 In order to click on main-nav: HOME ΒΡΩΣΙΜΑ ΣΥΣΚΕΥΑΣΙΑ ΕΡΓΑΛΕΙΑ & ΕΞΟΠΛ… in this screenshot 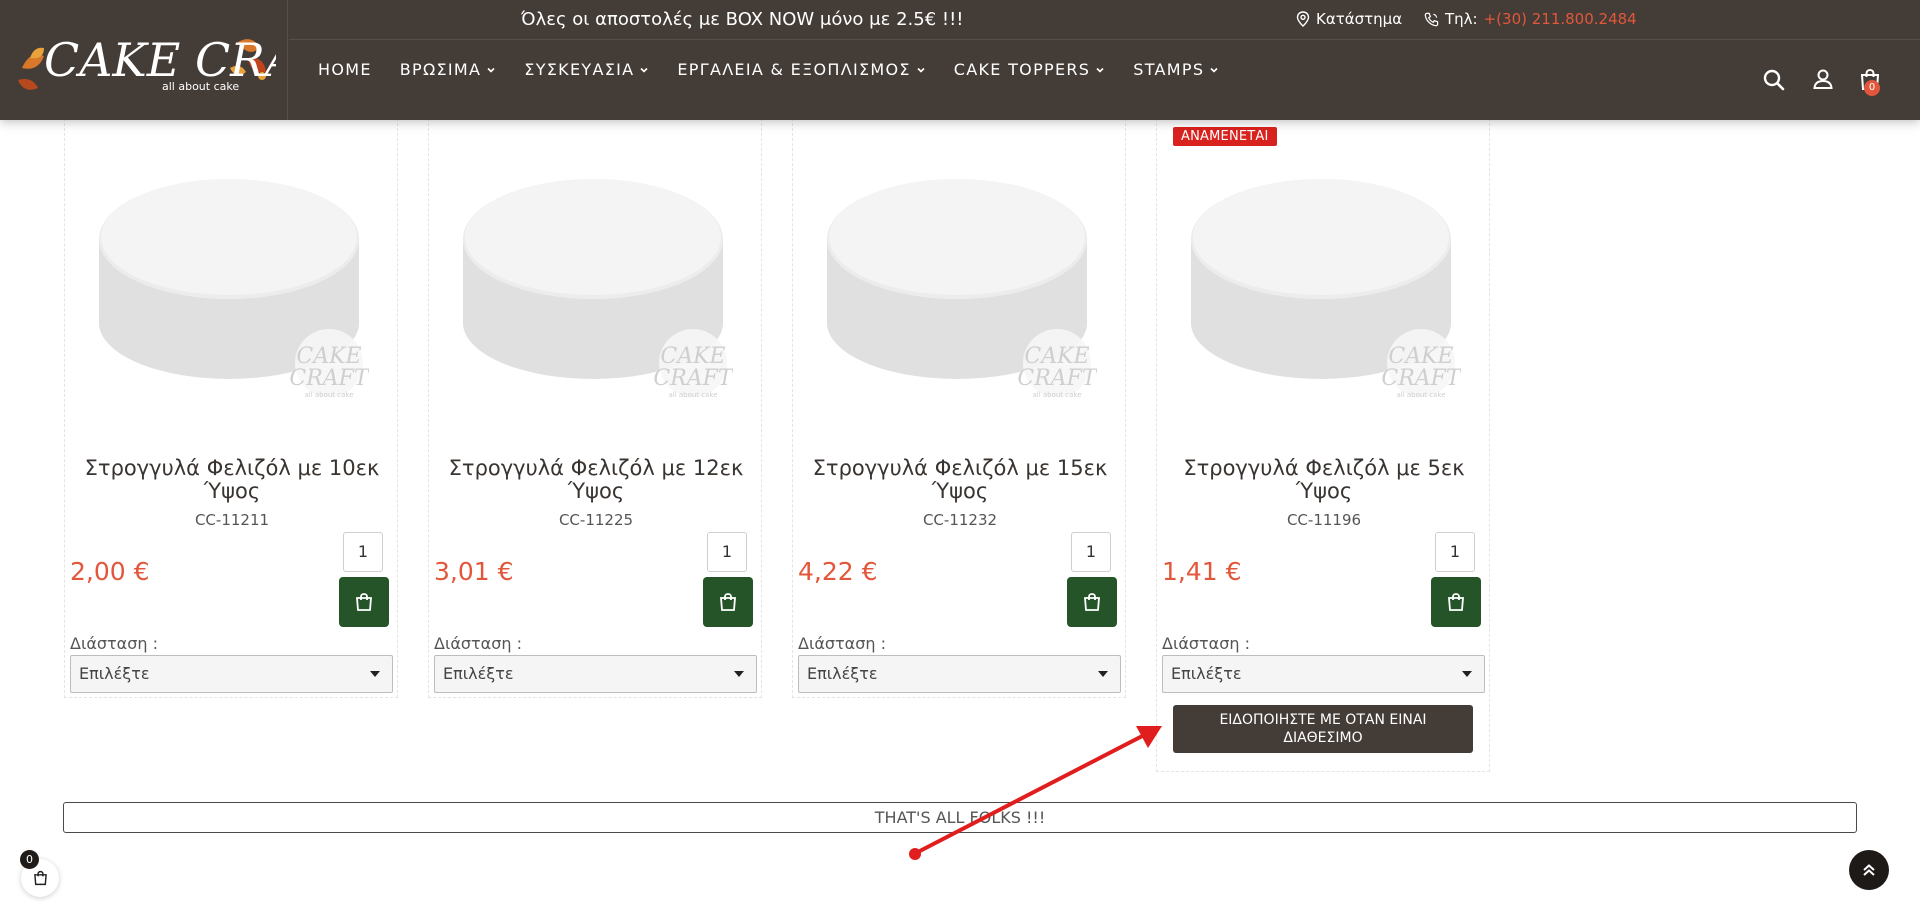, I will do `click(782, 69)`.